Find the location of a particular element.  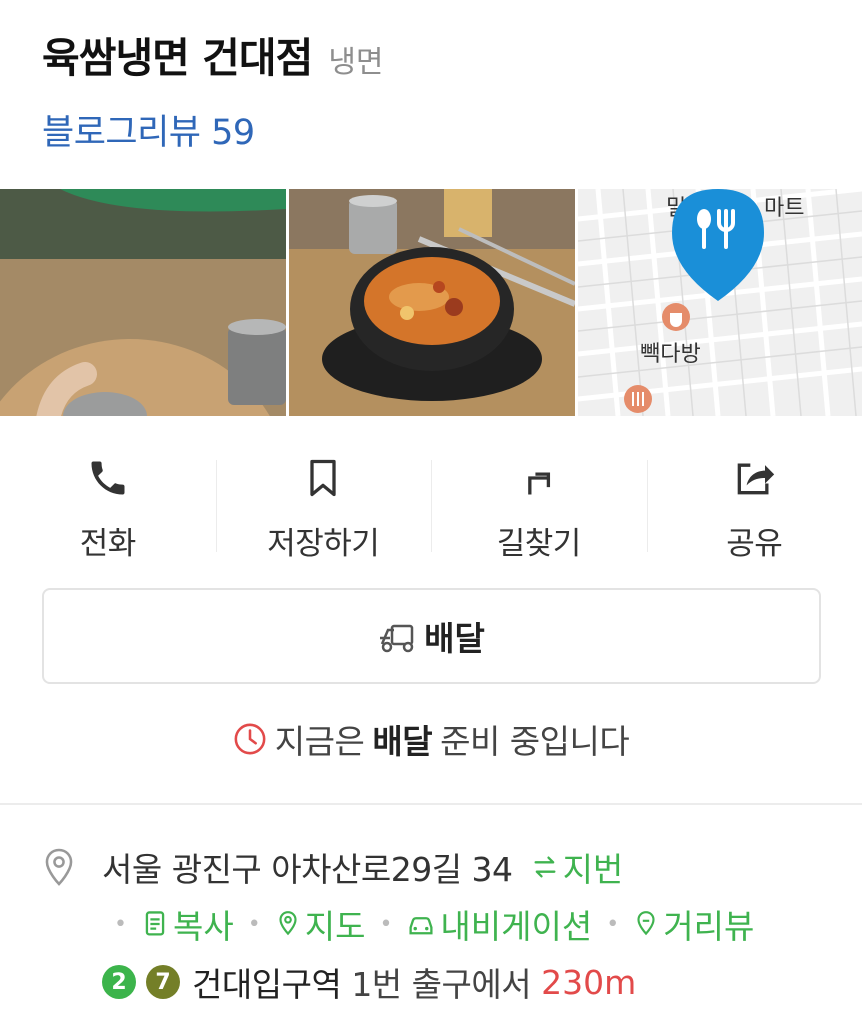

share-label: 공유 is located at coordinates (754, 544).